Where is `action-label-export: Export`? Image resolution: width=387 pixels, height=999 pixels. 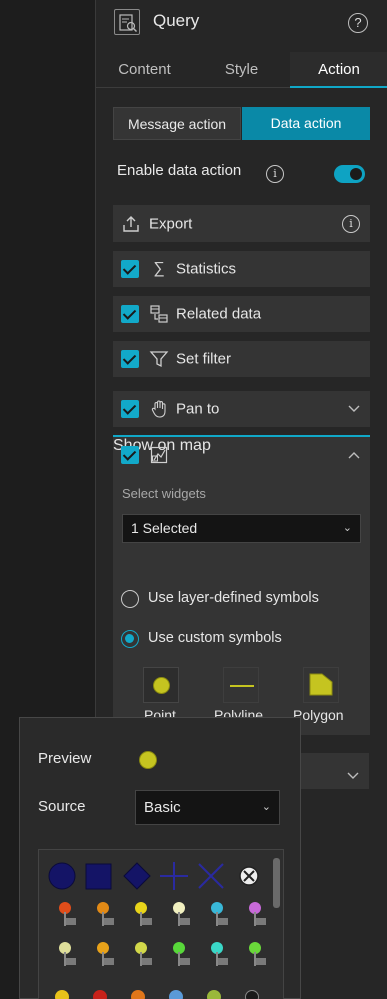
action-label-export: Export is located at coordinates (171, 223).